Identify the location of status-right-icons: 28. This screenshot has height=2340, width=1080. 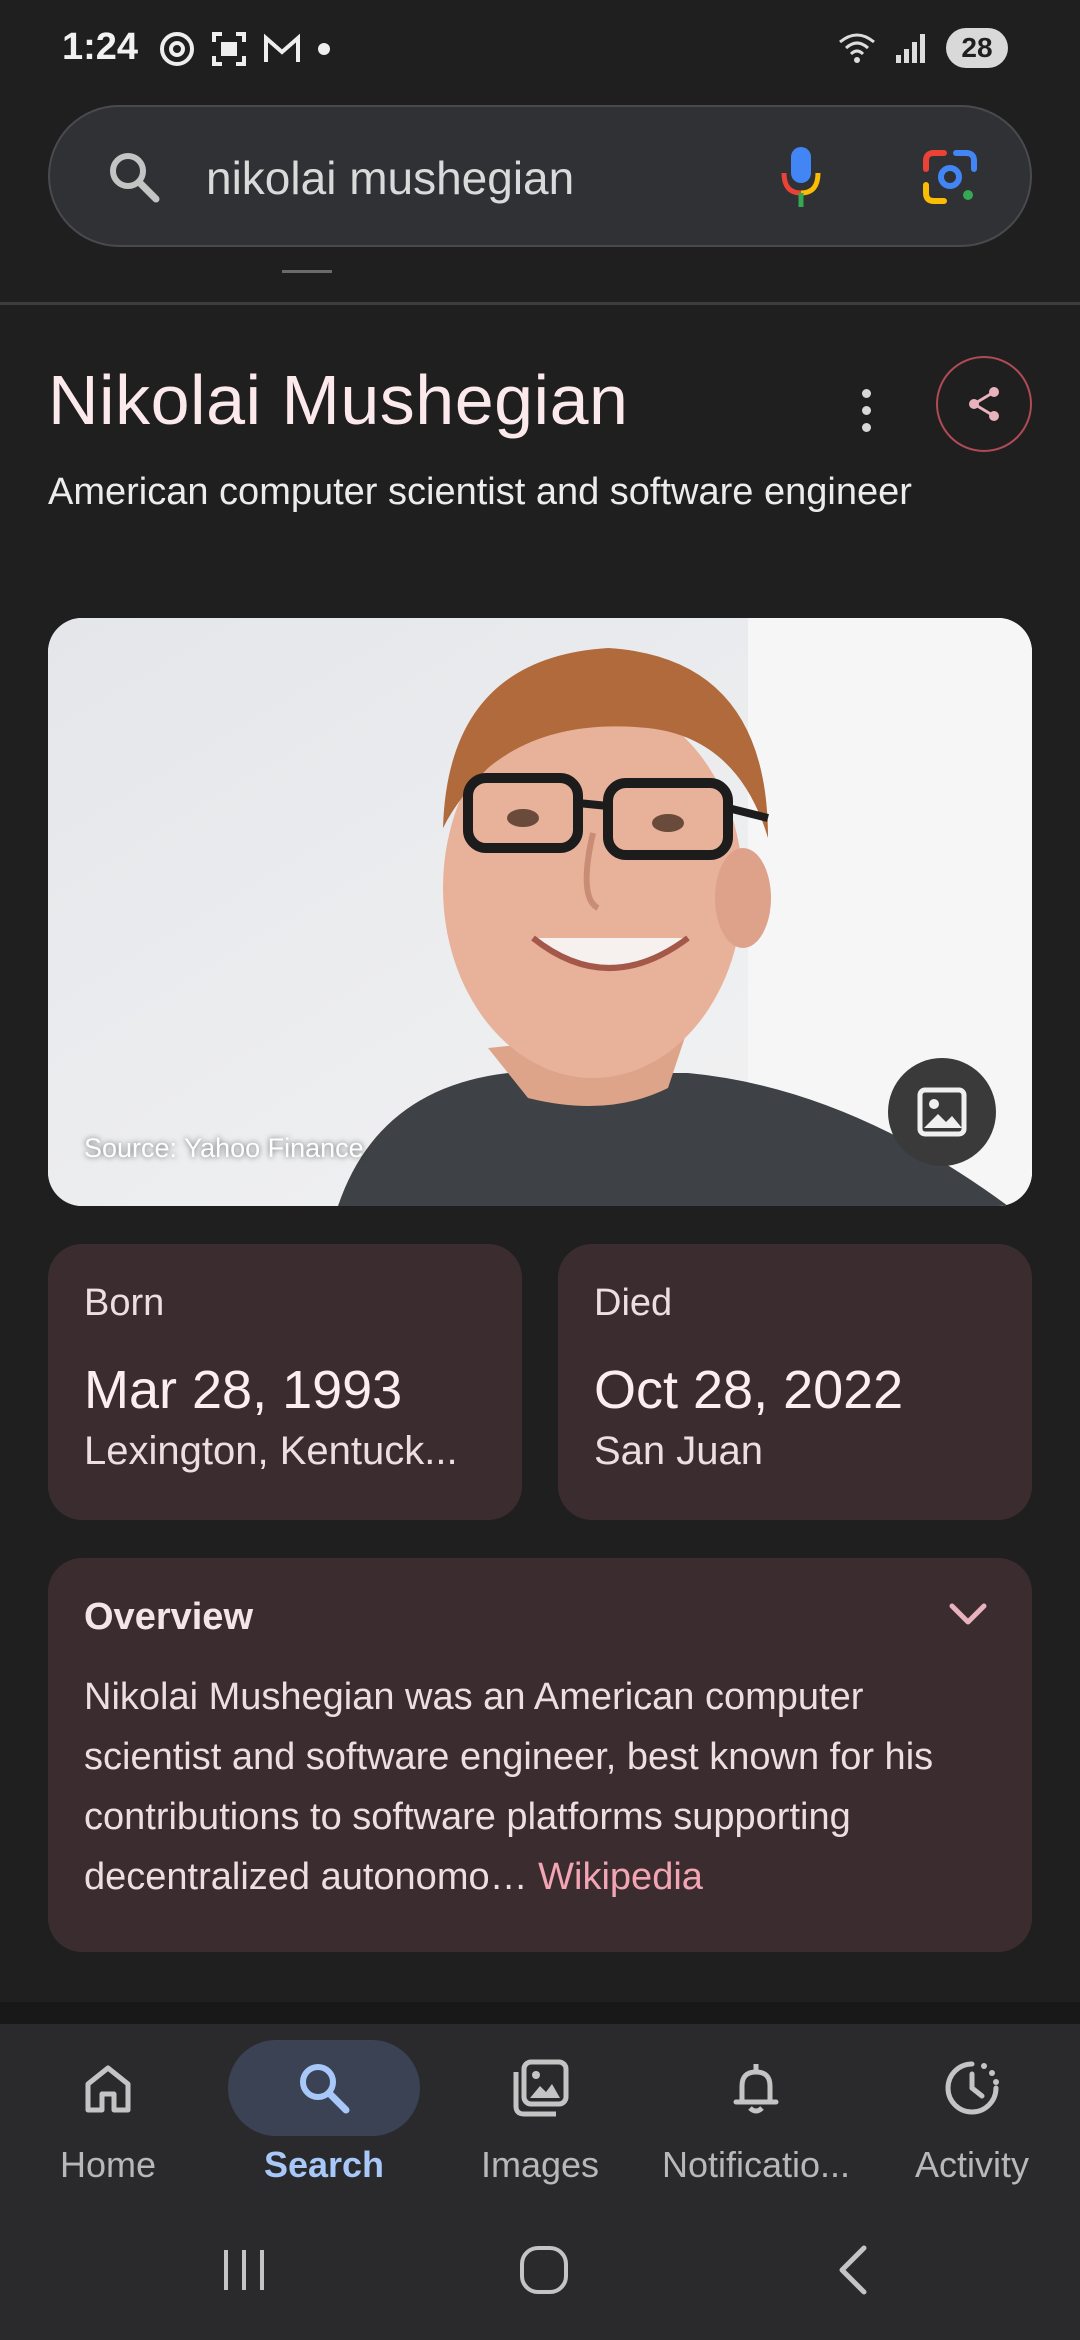
(922, 48).